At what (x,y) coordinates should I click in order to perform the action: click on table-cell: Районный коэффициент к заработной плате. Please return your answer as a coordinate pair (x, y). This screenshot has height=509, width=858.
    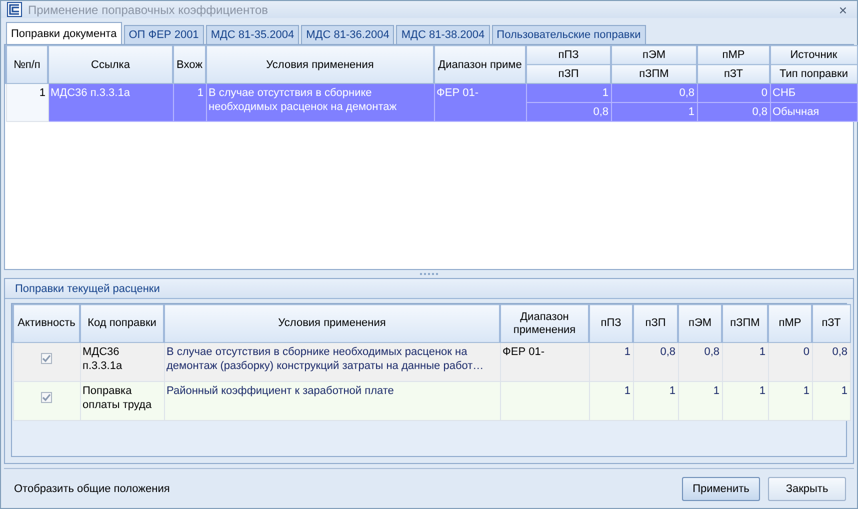
    Looking at the image, I should click on (332, 401).